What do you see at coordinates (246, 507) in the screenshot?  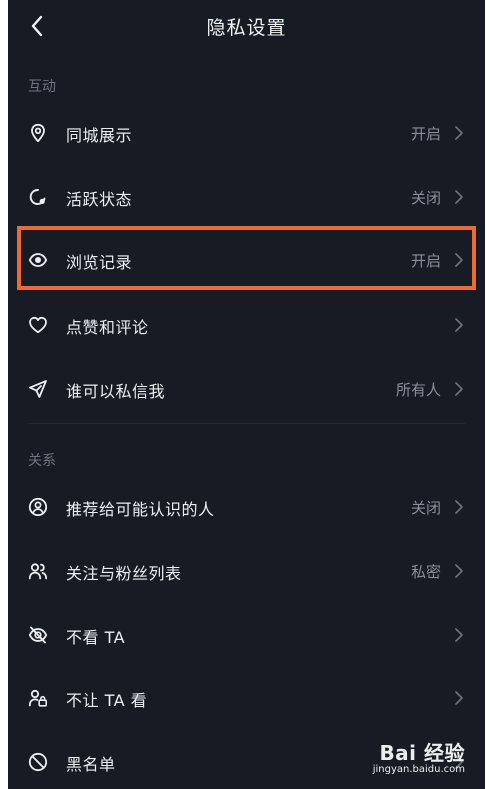 I see `setting-row-recommend-to-acquaintances: 推荐给可能认识的人 关闭` at bounding box center [246, 507].